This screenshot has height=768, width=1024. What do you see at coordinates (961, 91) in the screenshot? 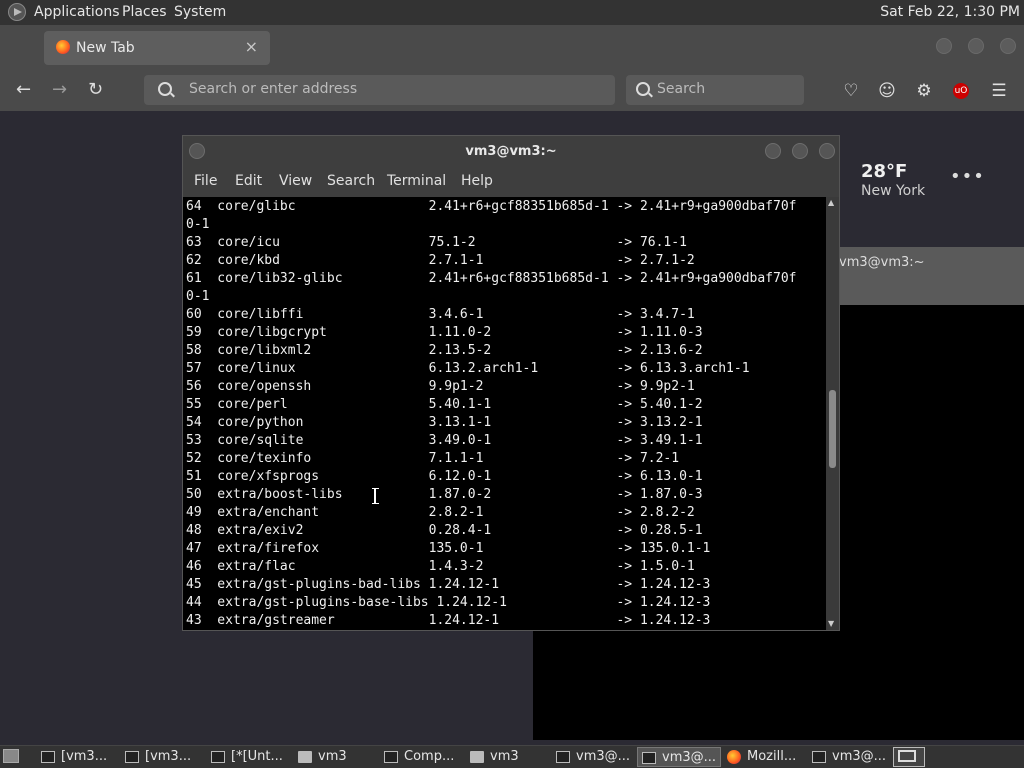
I see `ublock-icon: uO` at bounding box center [961, 91].